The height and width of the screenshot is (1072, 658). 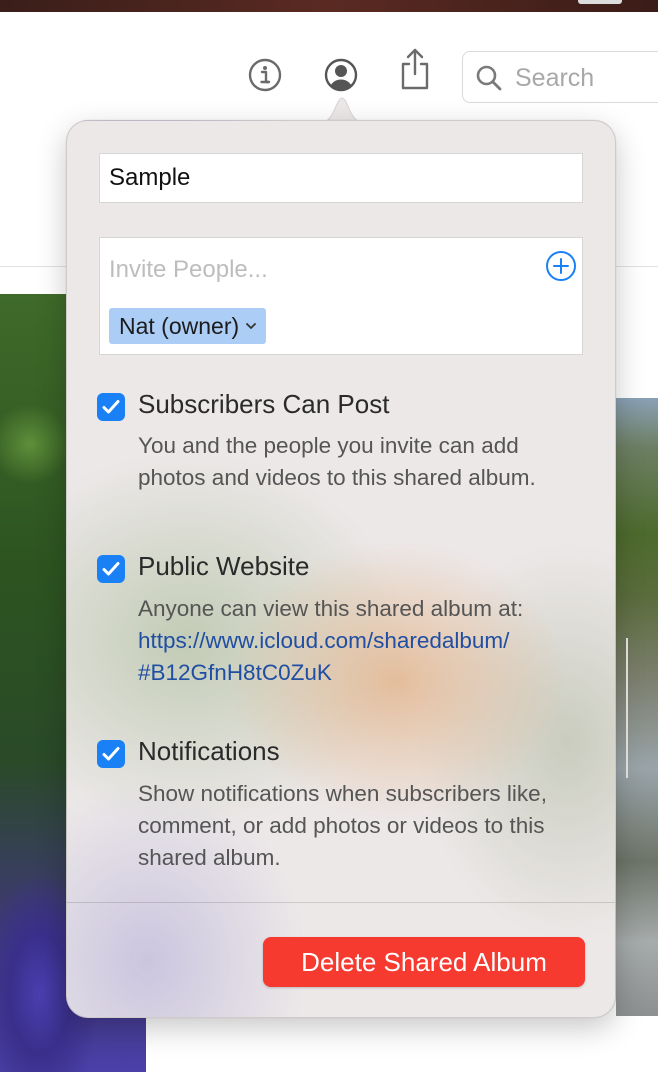 I want to click on search-icon, so click(x=489, y=78).